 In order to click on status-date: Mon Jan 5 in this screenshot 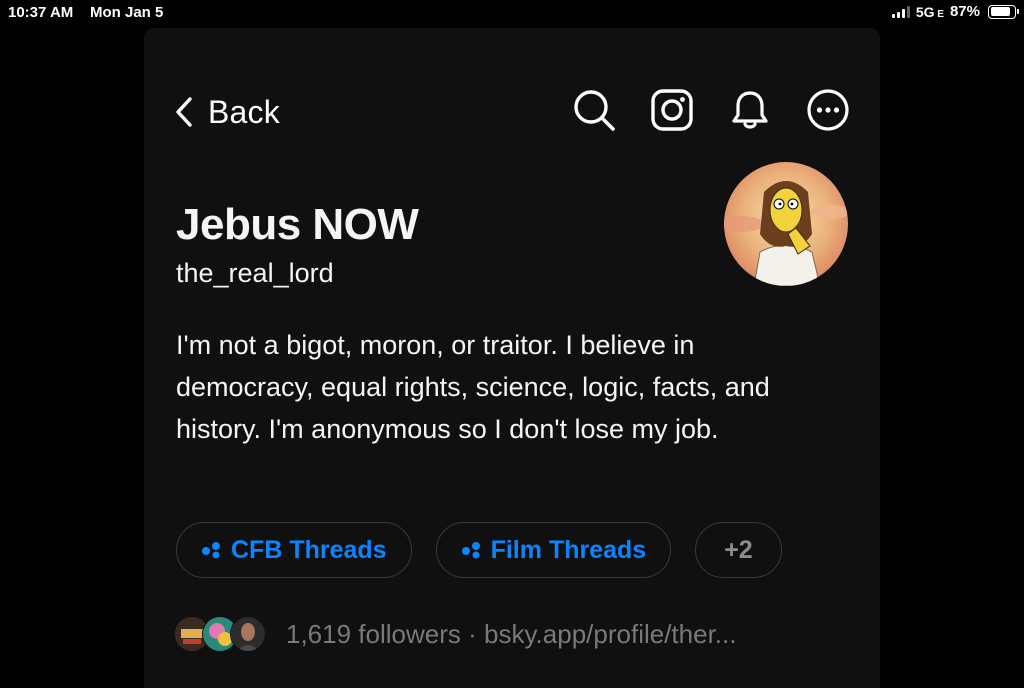, I will do `click(127, 12)`.